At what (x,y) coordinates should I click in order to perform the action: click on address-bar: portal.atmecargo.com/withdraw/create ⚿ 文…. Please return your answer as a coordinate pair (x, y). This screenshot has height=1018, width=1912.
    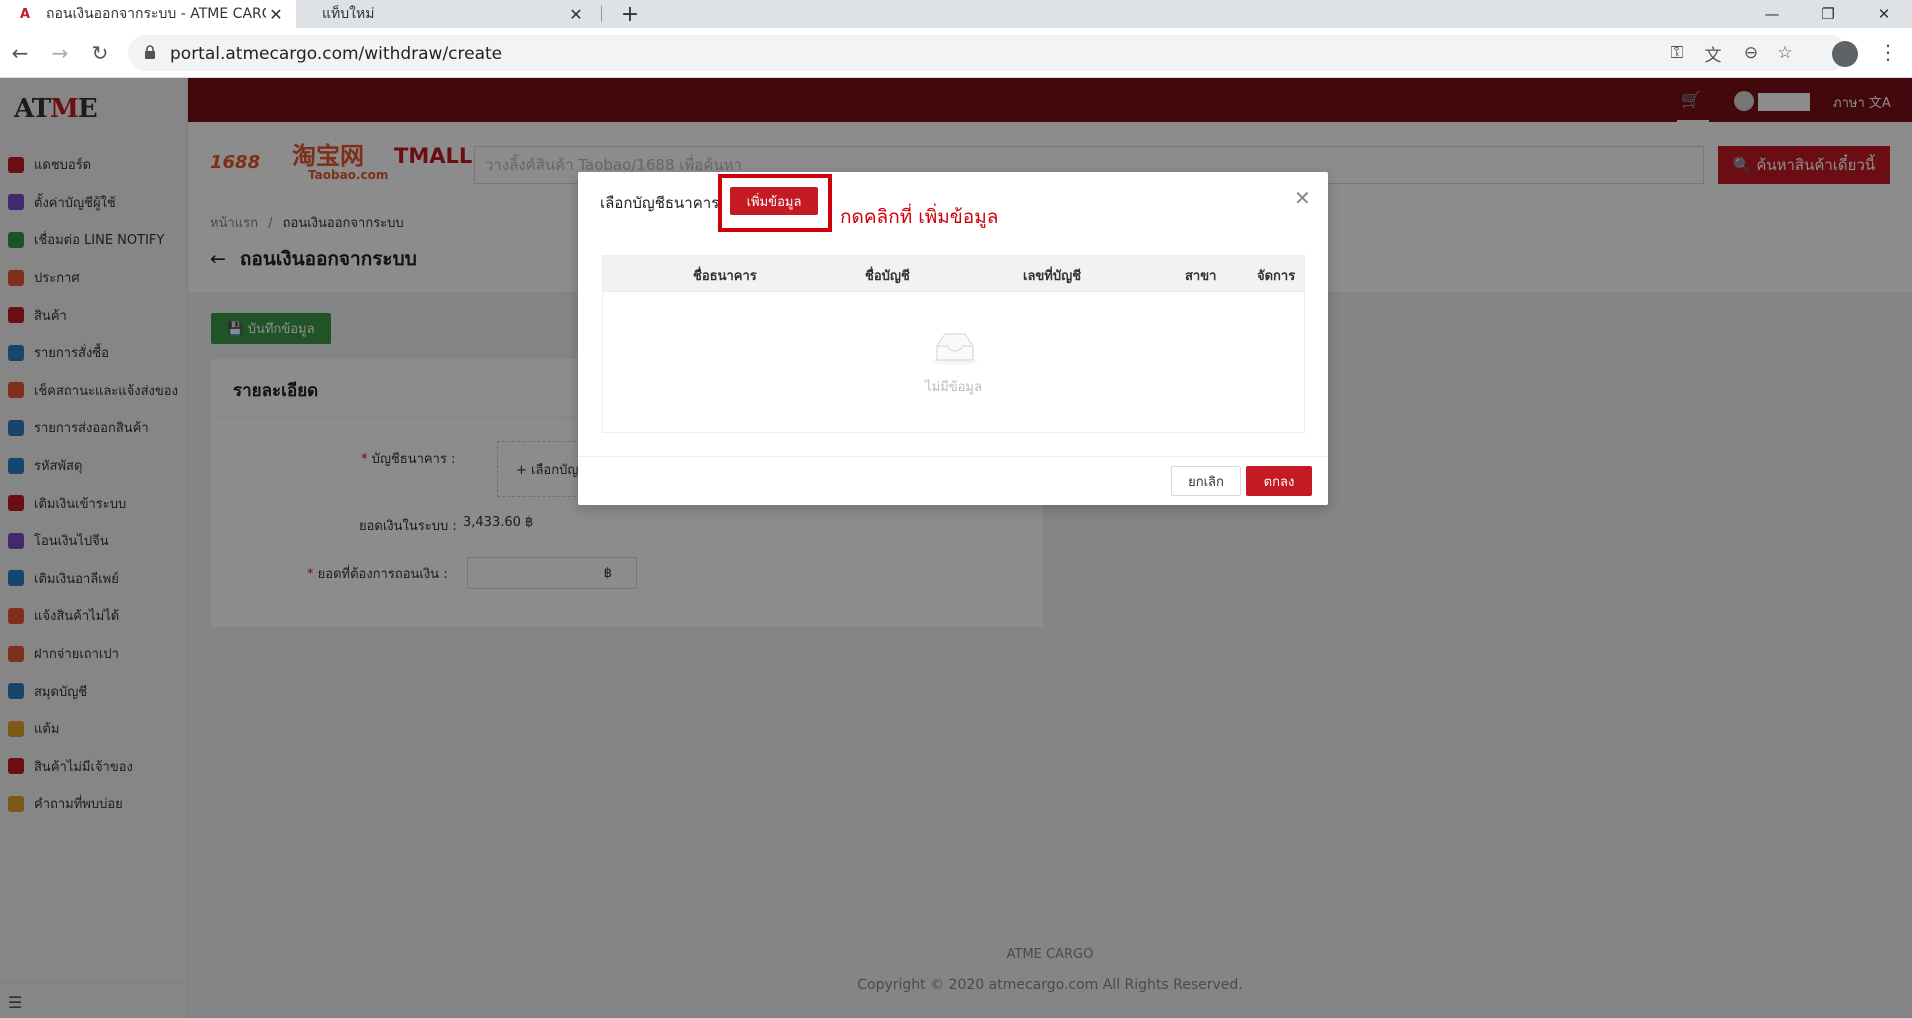
    Looking at the image, I should click on (988, 53).